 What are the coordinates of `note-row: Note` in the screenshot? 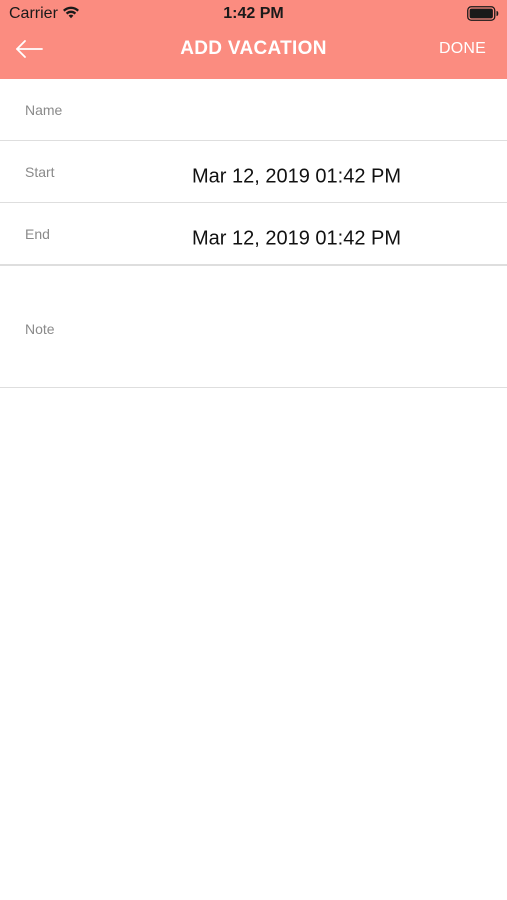 It's located at (253, 326).